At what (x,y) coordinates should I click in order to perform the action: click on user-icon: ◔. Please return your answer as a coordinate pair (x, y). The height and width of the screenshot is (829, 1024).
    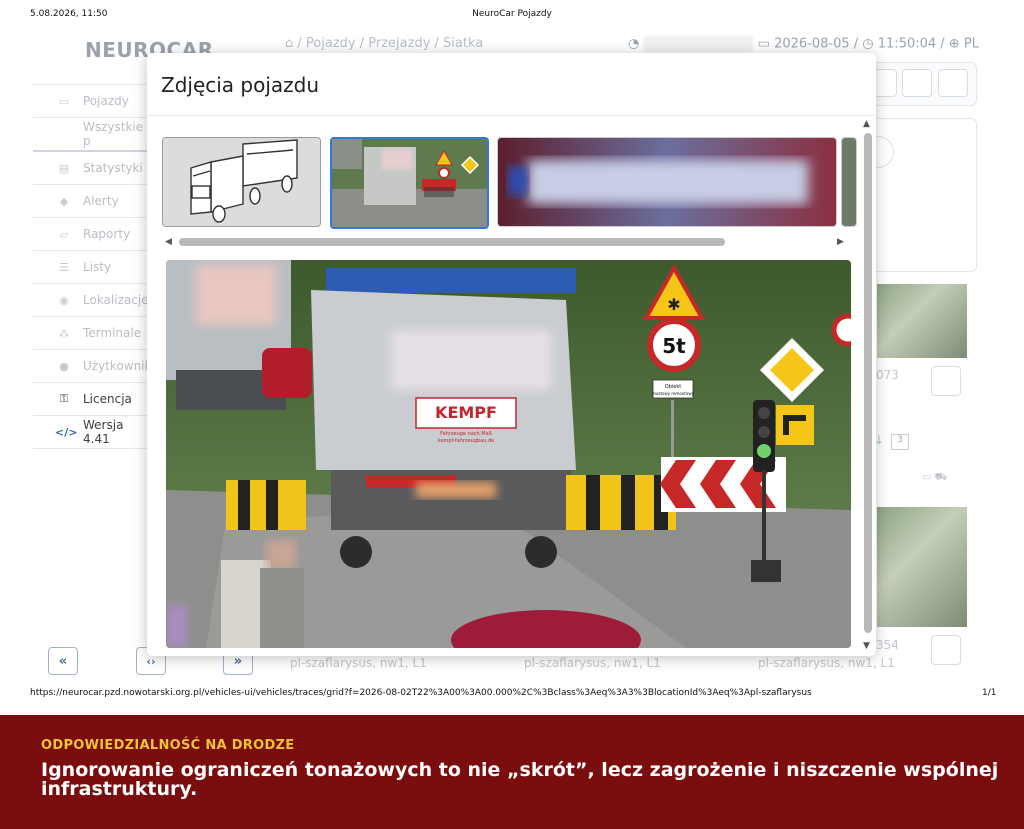
    Looking at the image, I should click on (634, 44).